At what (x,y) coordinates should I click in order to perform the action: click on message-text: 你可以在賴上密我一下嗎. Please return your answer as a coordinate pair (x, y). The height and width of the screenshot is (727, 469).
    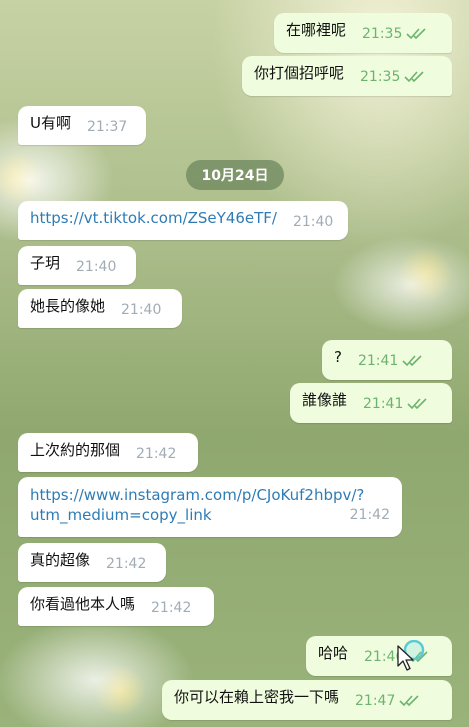
    Looking at the image, I should click on (257, 697).